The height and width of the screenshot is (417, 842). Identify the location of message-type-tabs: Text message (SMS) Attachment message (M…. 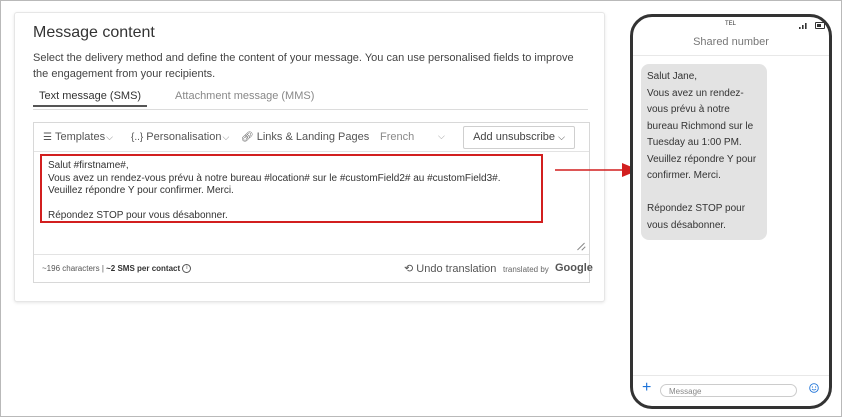
(310, 100).